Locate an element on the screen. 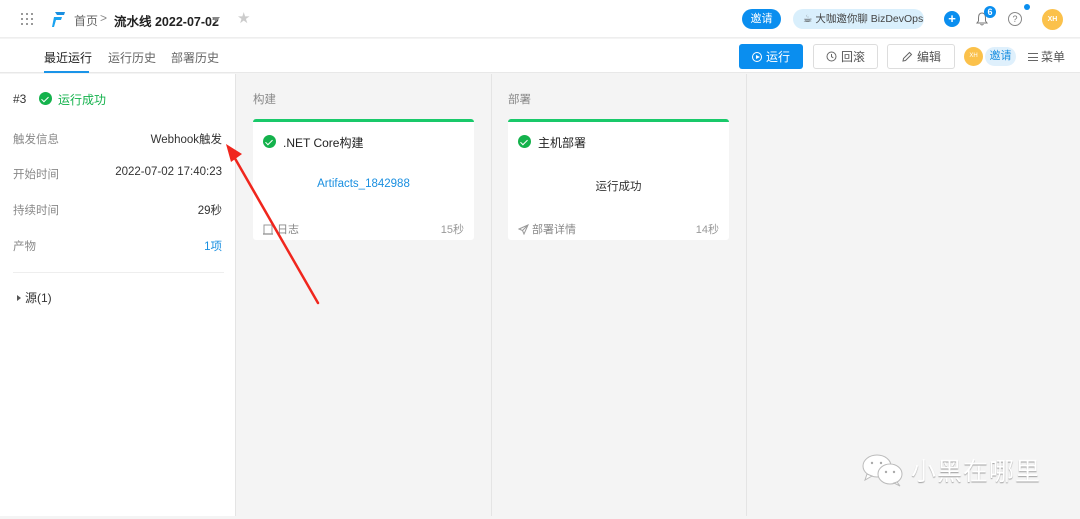  stage-title: 部署 is located at coordinates (519, 100).